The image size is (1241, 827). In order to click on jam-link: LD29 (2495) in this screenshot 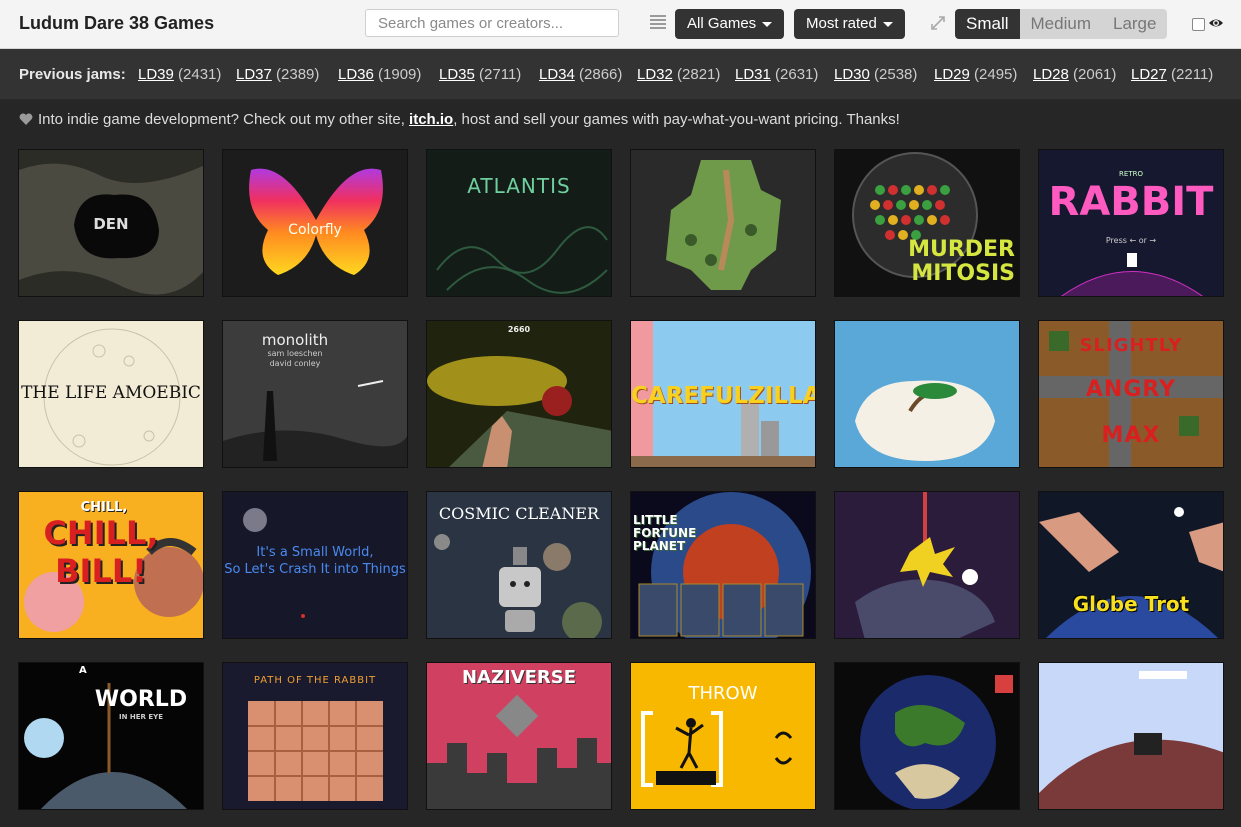, I will do `click(975, 74)`.